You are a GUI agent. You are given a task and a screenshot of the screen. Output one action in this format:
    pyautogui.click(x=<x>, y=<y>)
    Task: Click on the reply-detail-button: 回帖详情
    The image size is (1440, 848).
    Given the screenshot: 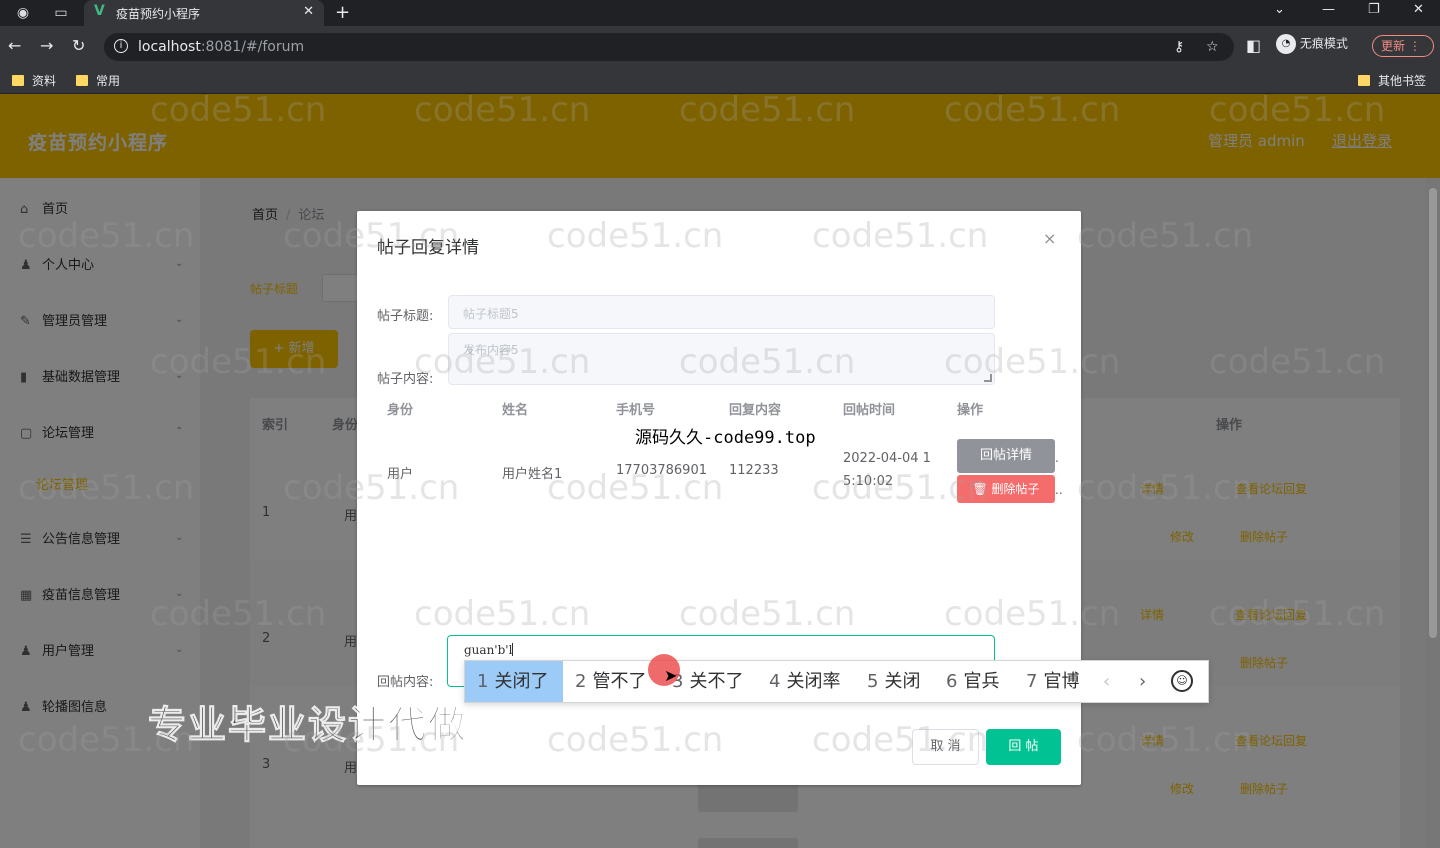 What is the action you would take?
    pyautogui.click(x=1006, y=456)
    